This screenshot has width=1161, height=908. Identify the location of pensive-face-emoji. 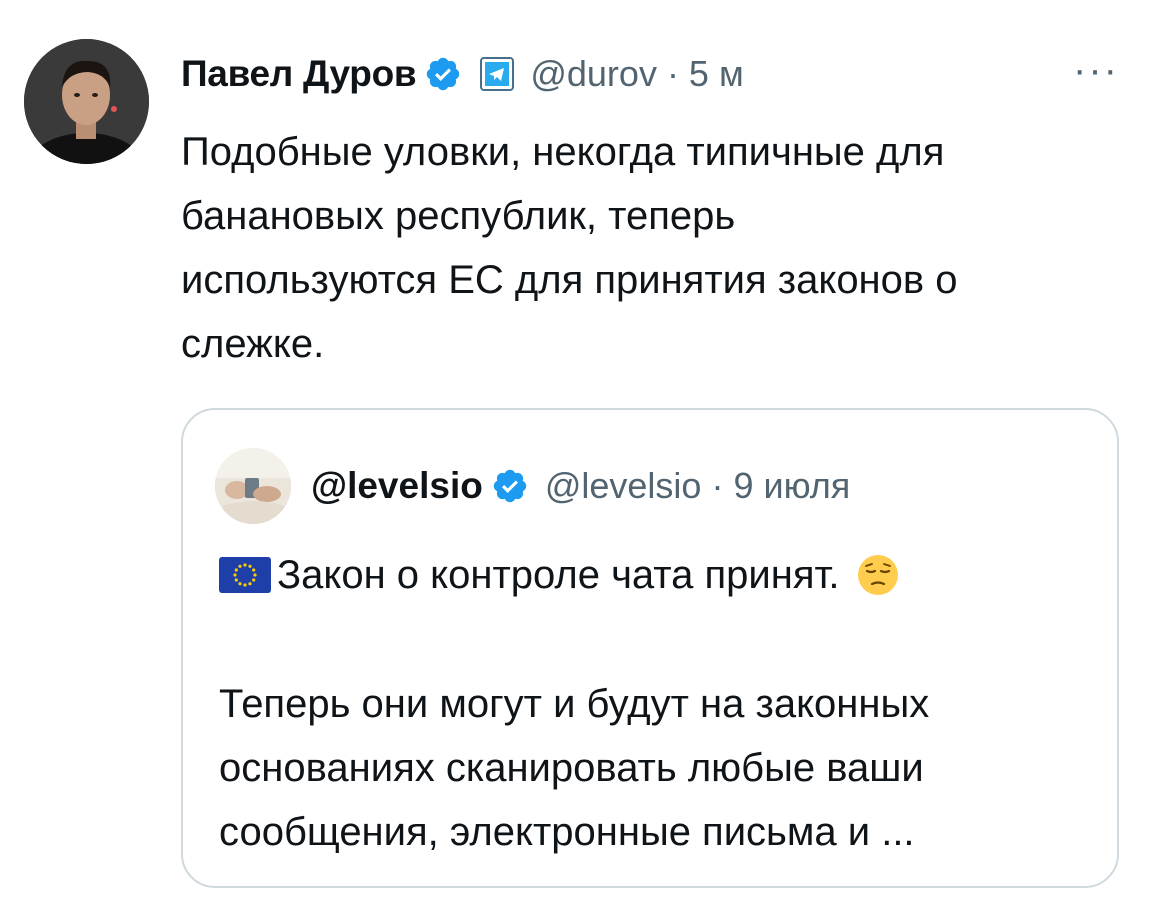
(878, 575).